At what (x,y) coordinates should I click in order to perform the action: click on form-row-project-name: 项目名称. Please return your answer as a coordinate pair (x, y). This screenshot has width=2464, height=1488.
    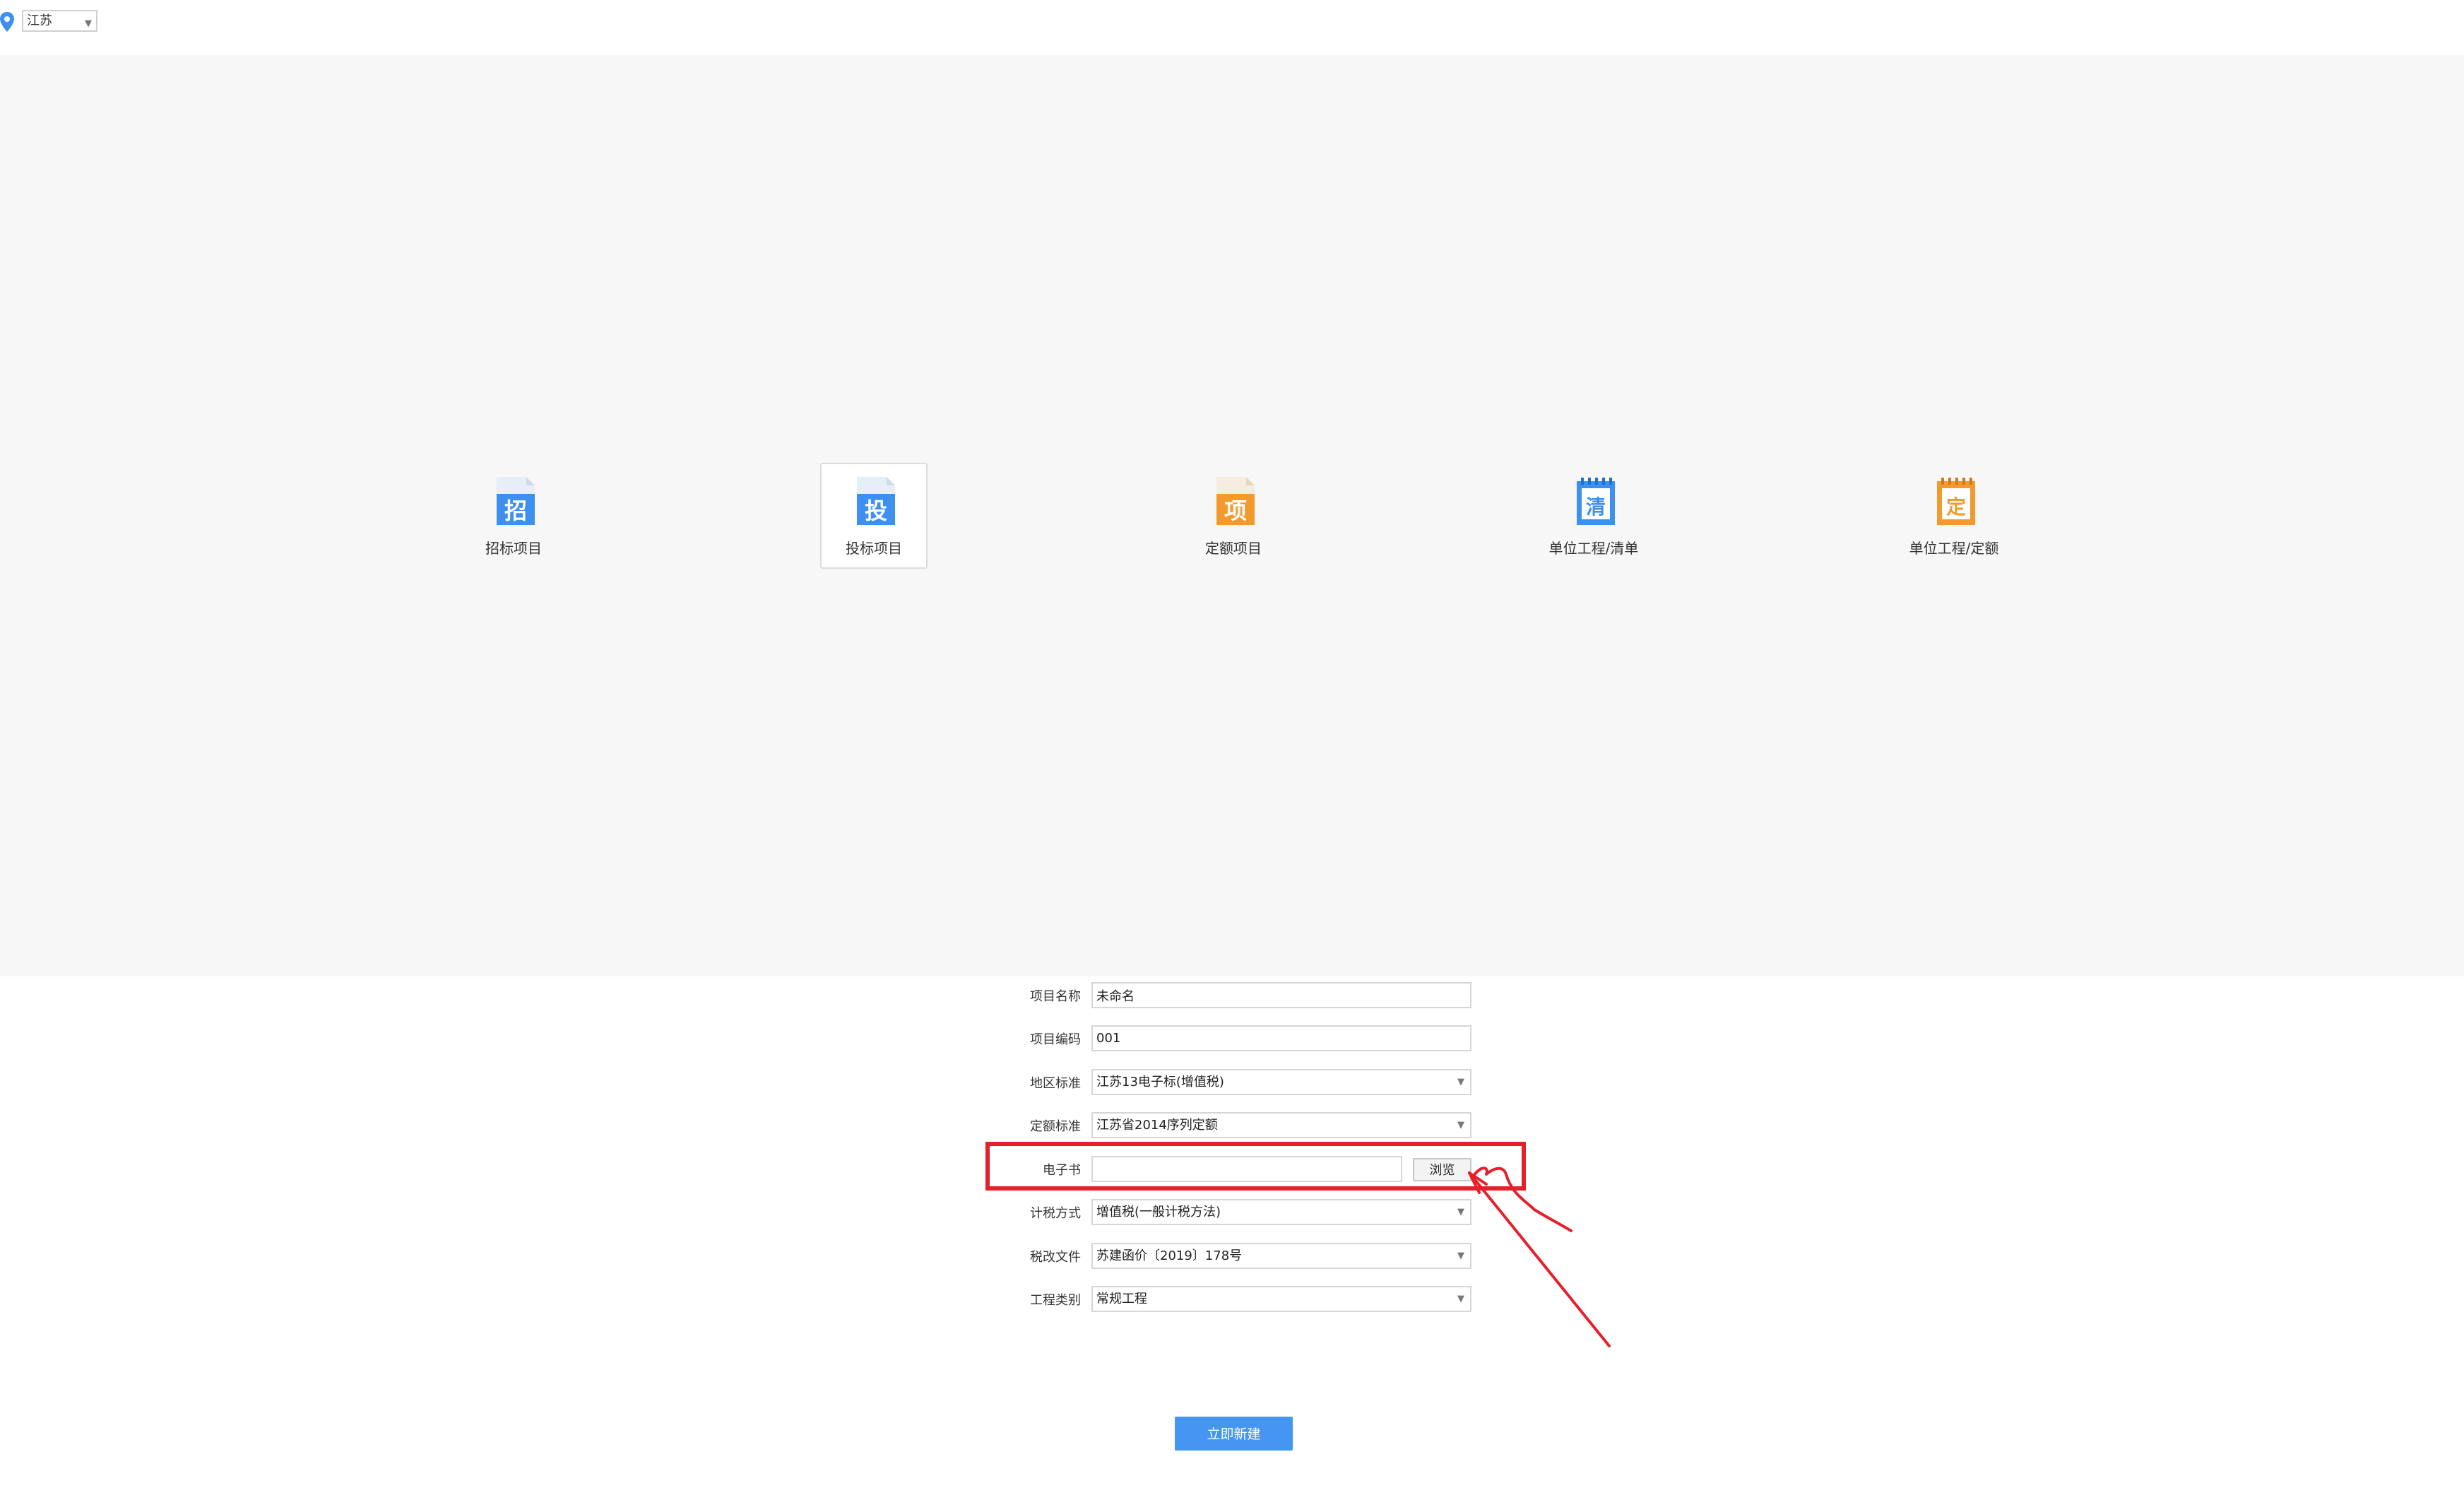
    Looking at the image, I should click on (1236, 996).